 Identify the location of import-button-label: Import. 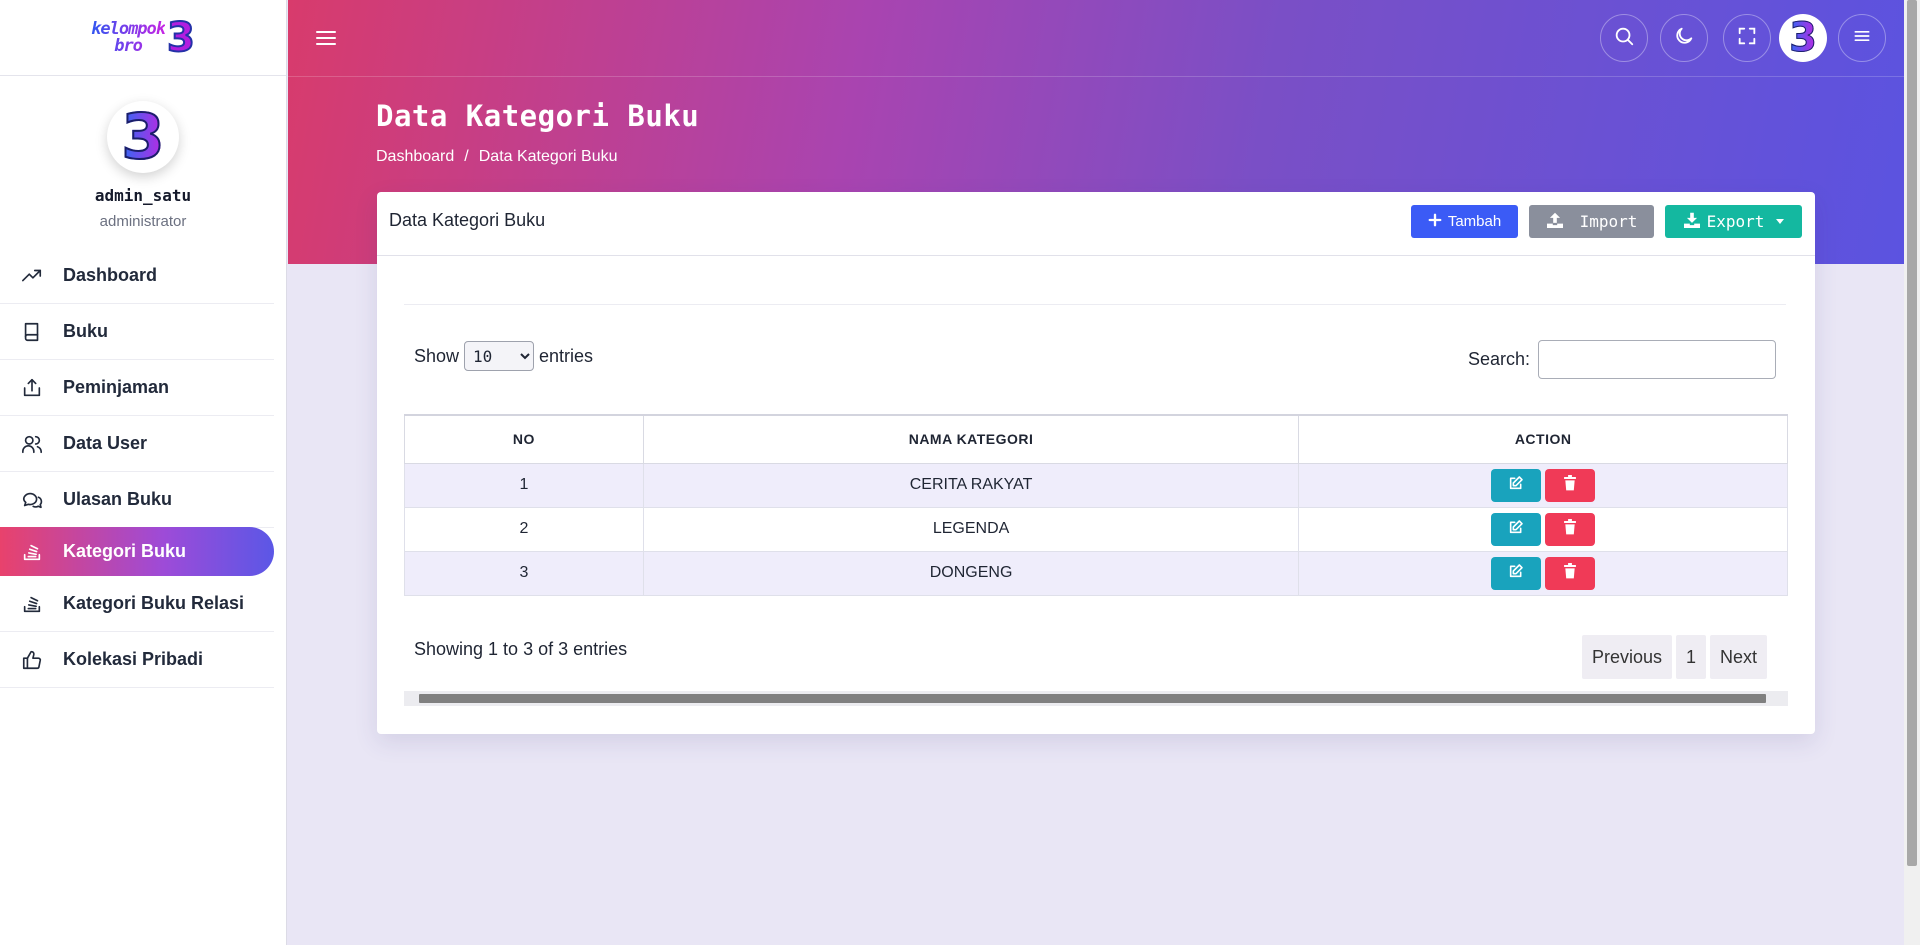
(1608, 221).